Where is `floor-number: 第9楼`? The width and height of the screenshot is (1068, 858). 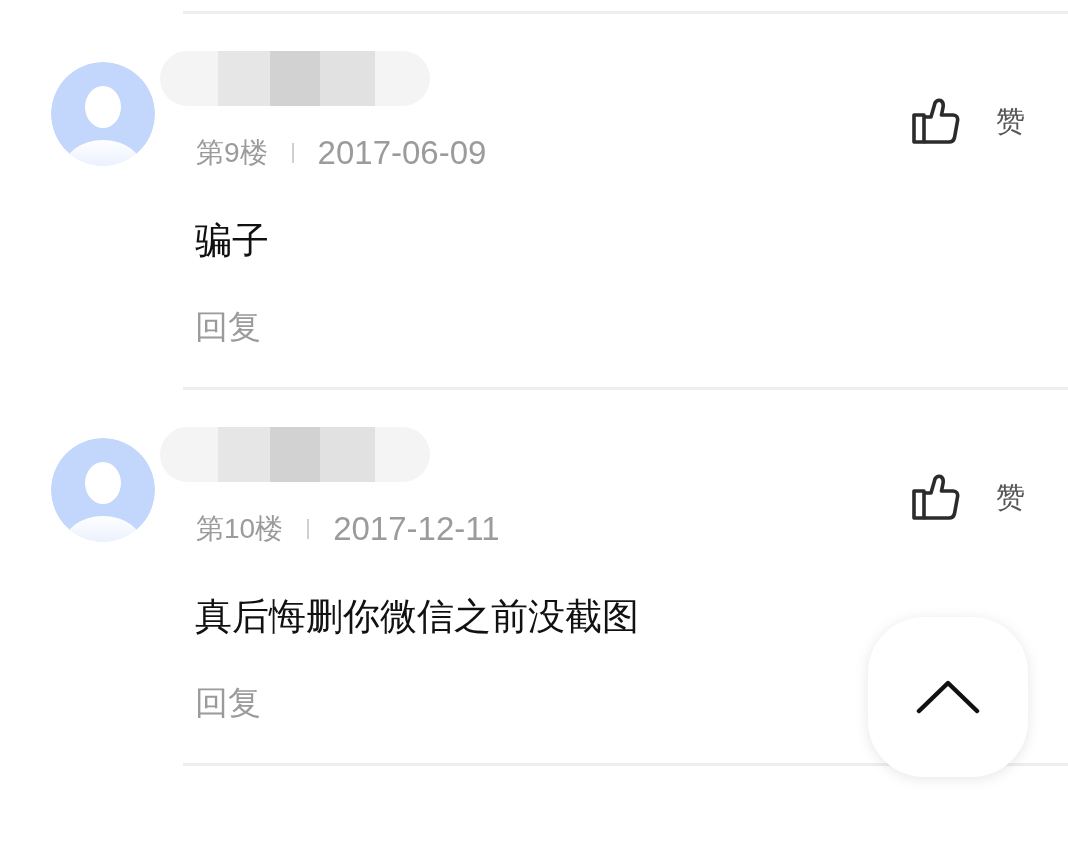 floor-number: 第9楼 is located at coordinates (232, 153).